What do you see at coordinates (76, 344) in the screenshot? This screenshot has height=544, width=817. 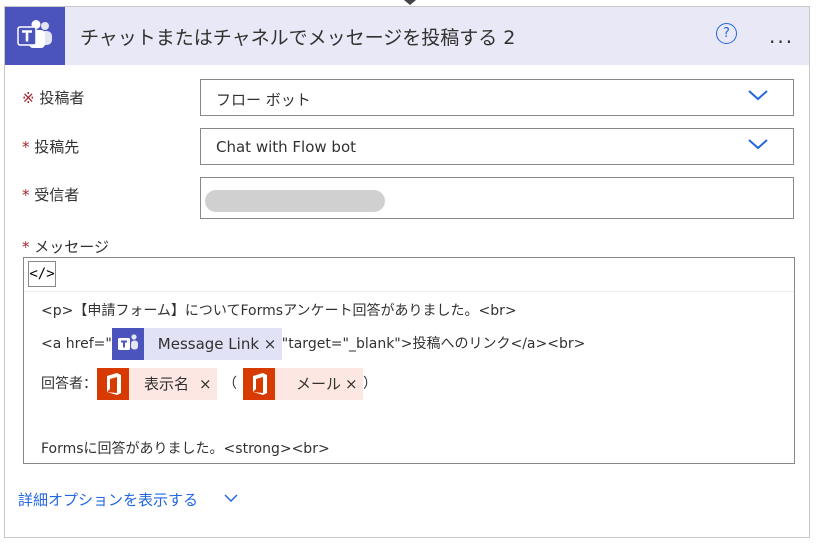 I see `line2-prefix: <a href="` at bounding box center [76, 344].